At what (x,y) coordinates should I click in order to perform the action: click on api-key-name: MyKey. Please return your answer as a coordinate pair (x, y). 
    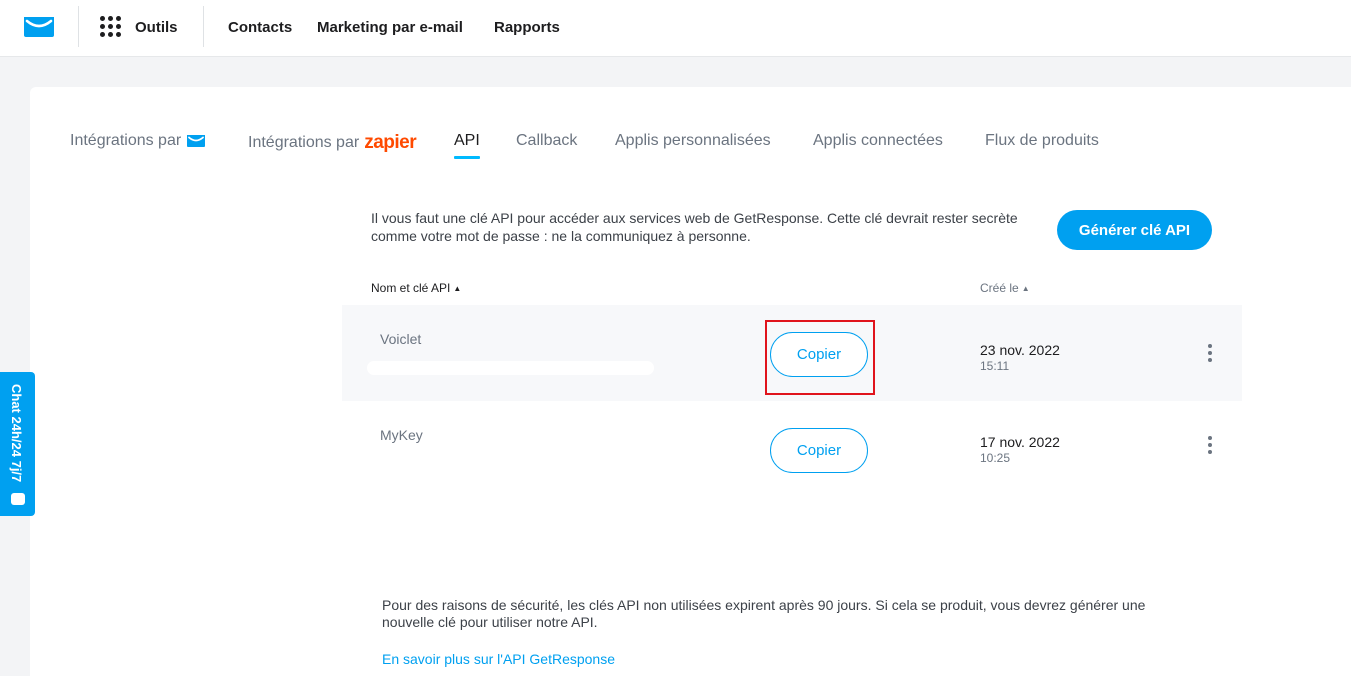
    Looking at the image, I should click on (401, 435).